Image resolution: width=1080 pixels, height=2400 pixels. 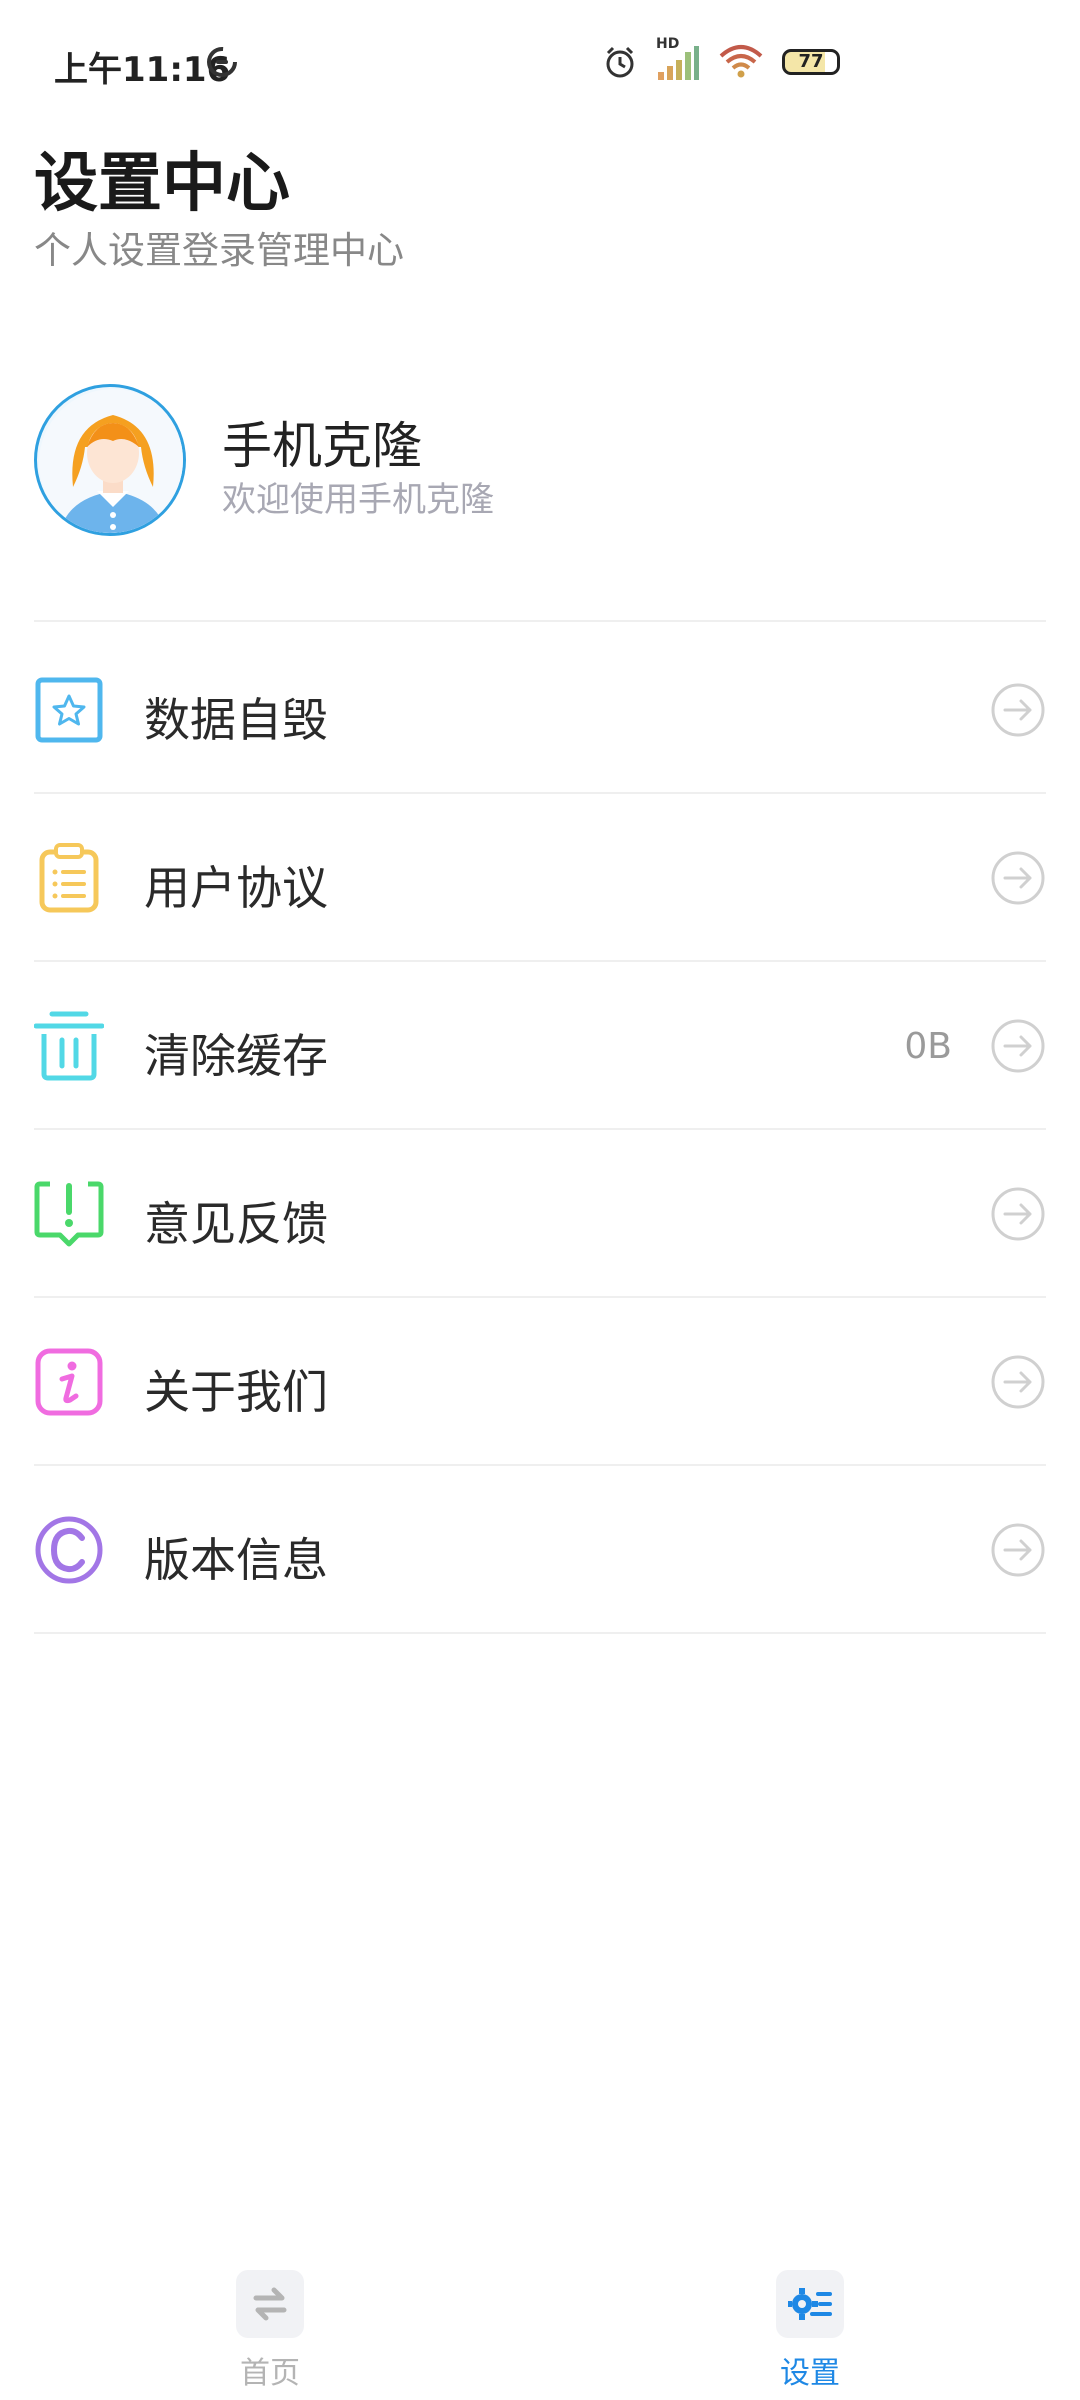 I want to click on battery-level: 77, so click(x=811, y=61).